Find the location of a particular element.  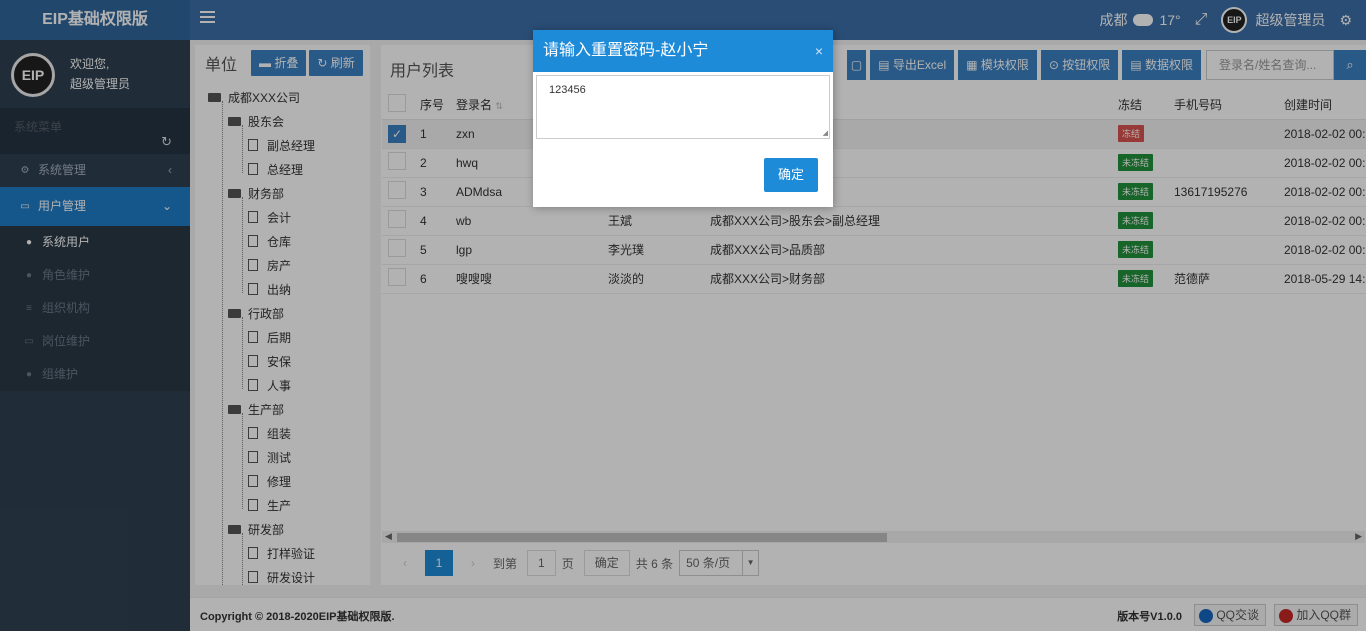

password-value: 123456 is located at coordinates (567, 90).